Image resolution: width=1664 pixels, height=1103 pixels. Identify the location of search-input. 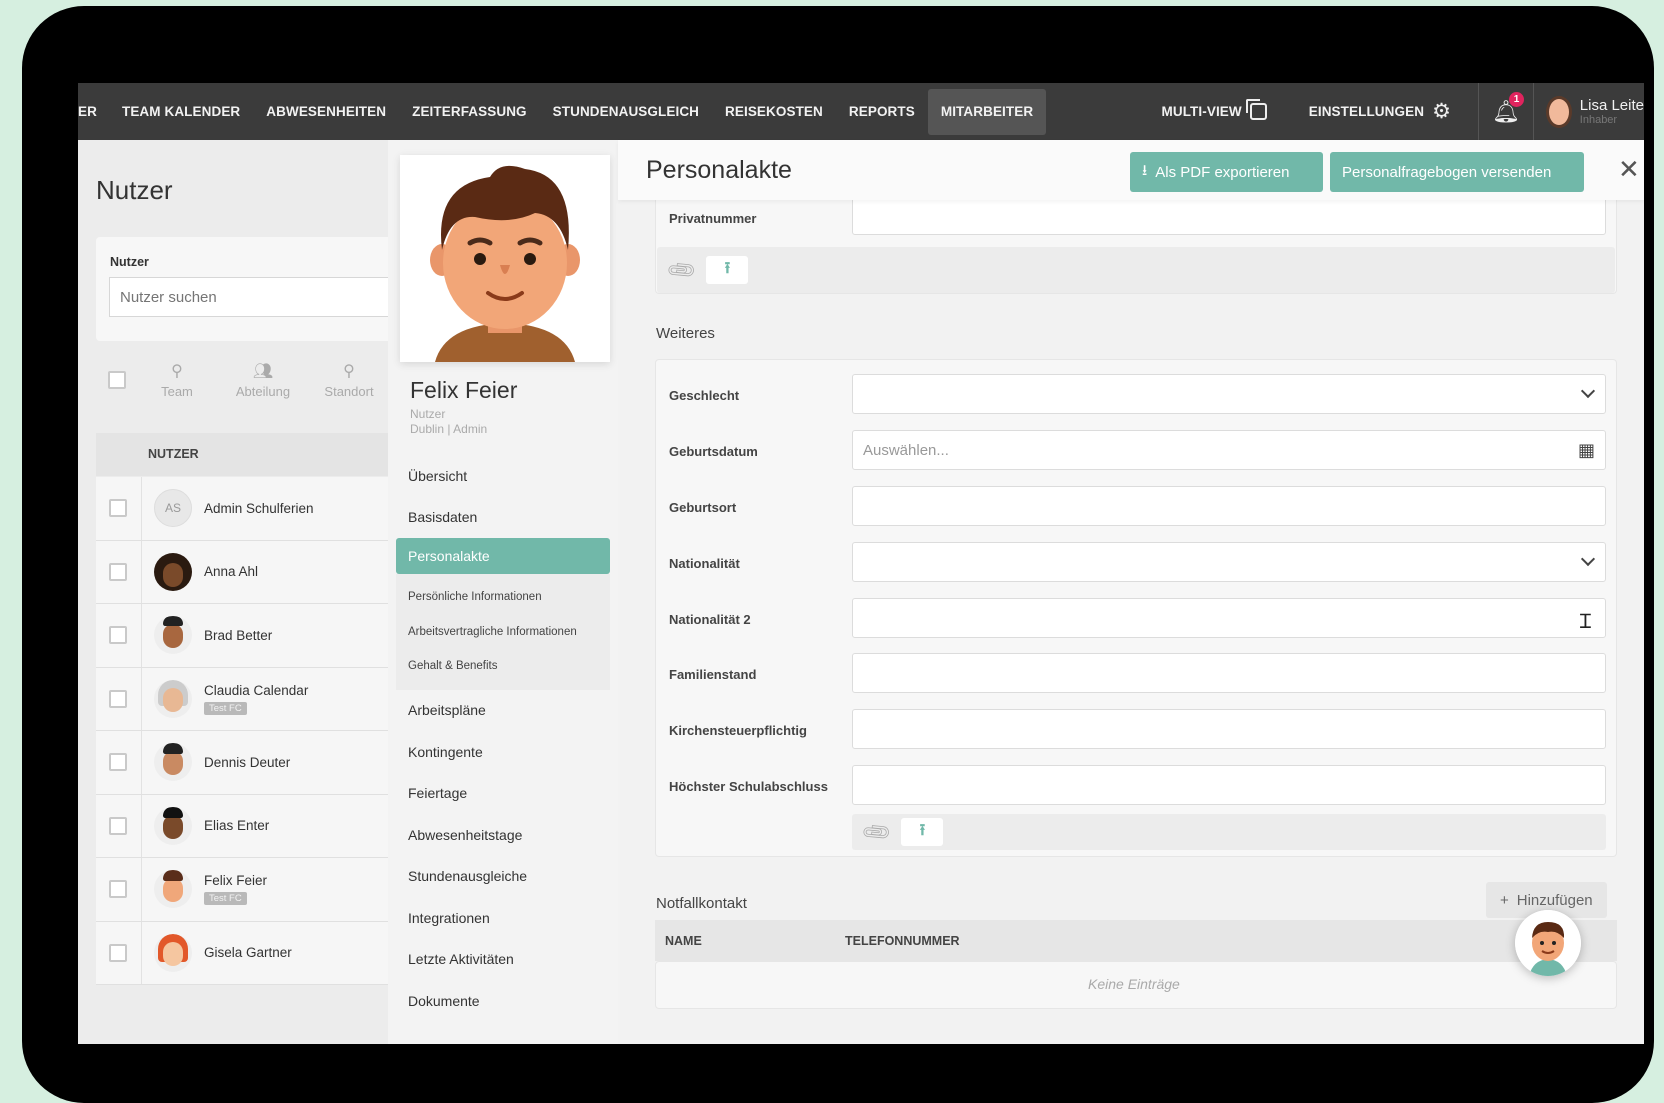
(254, 297).